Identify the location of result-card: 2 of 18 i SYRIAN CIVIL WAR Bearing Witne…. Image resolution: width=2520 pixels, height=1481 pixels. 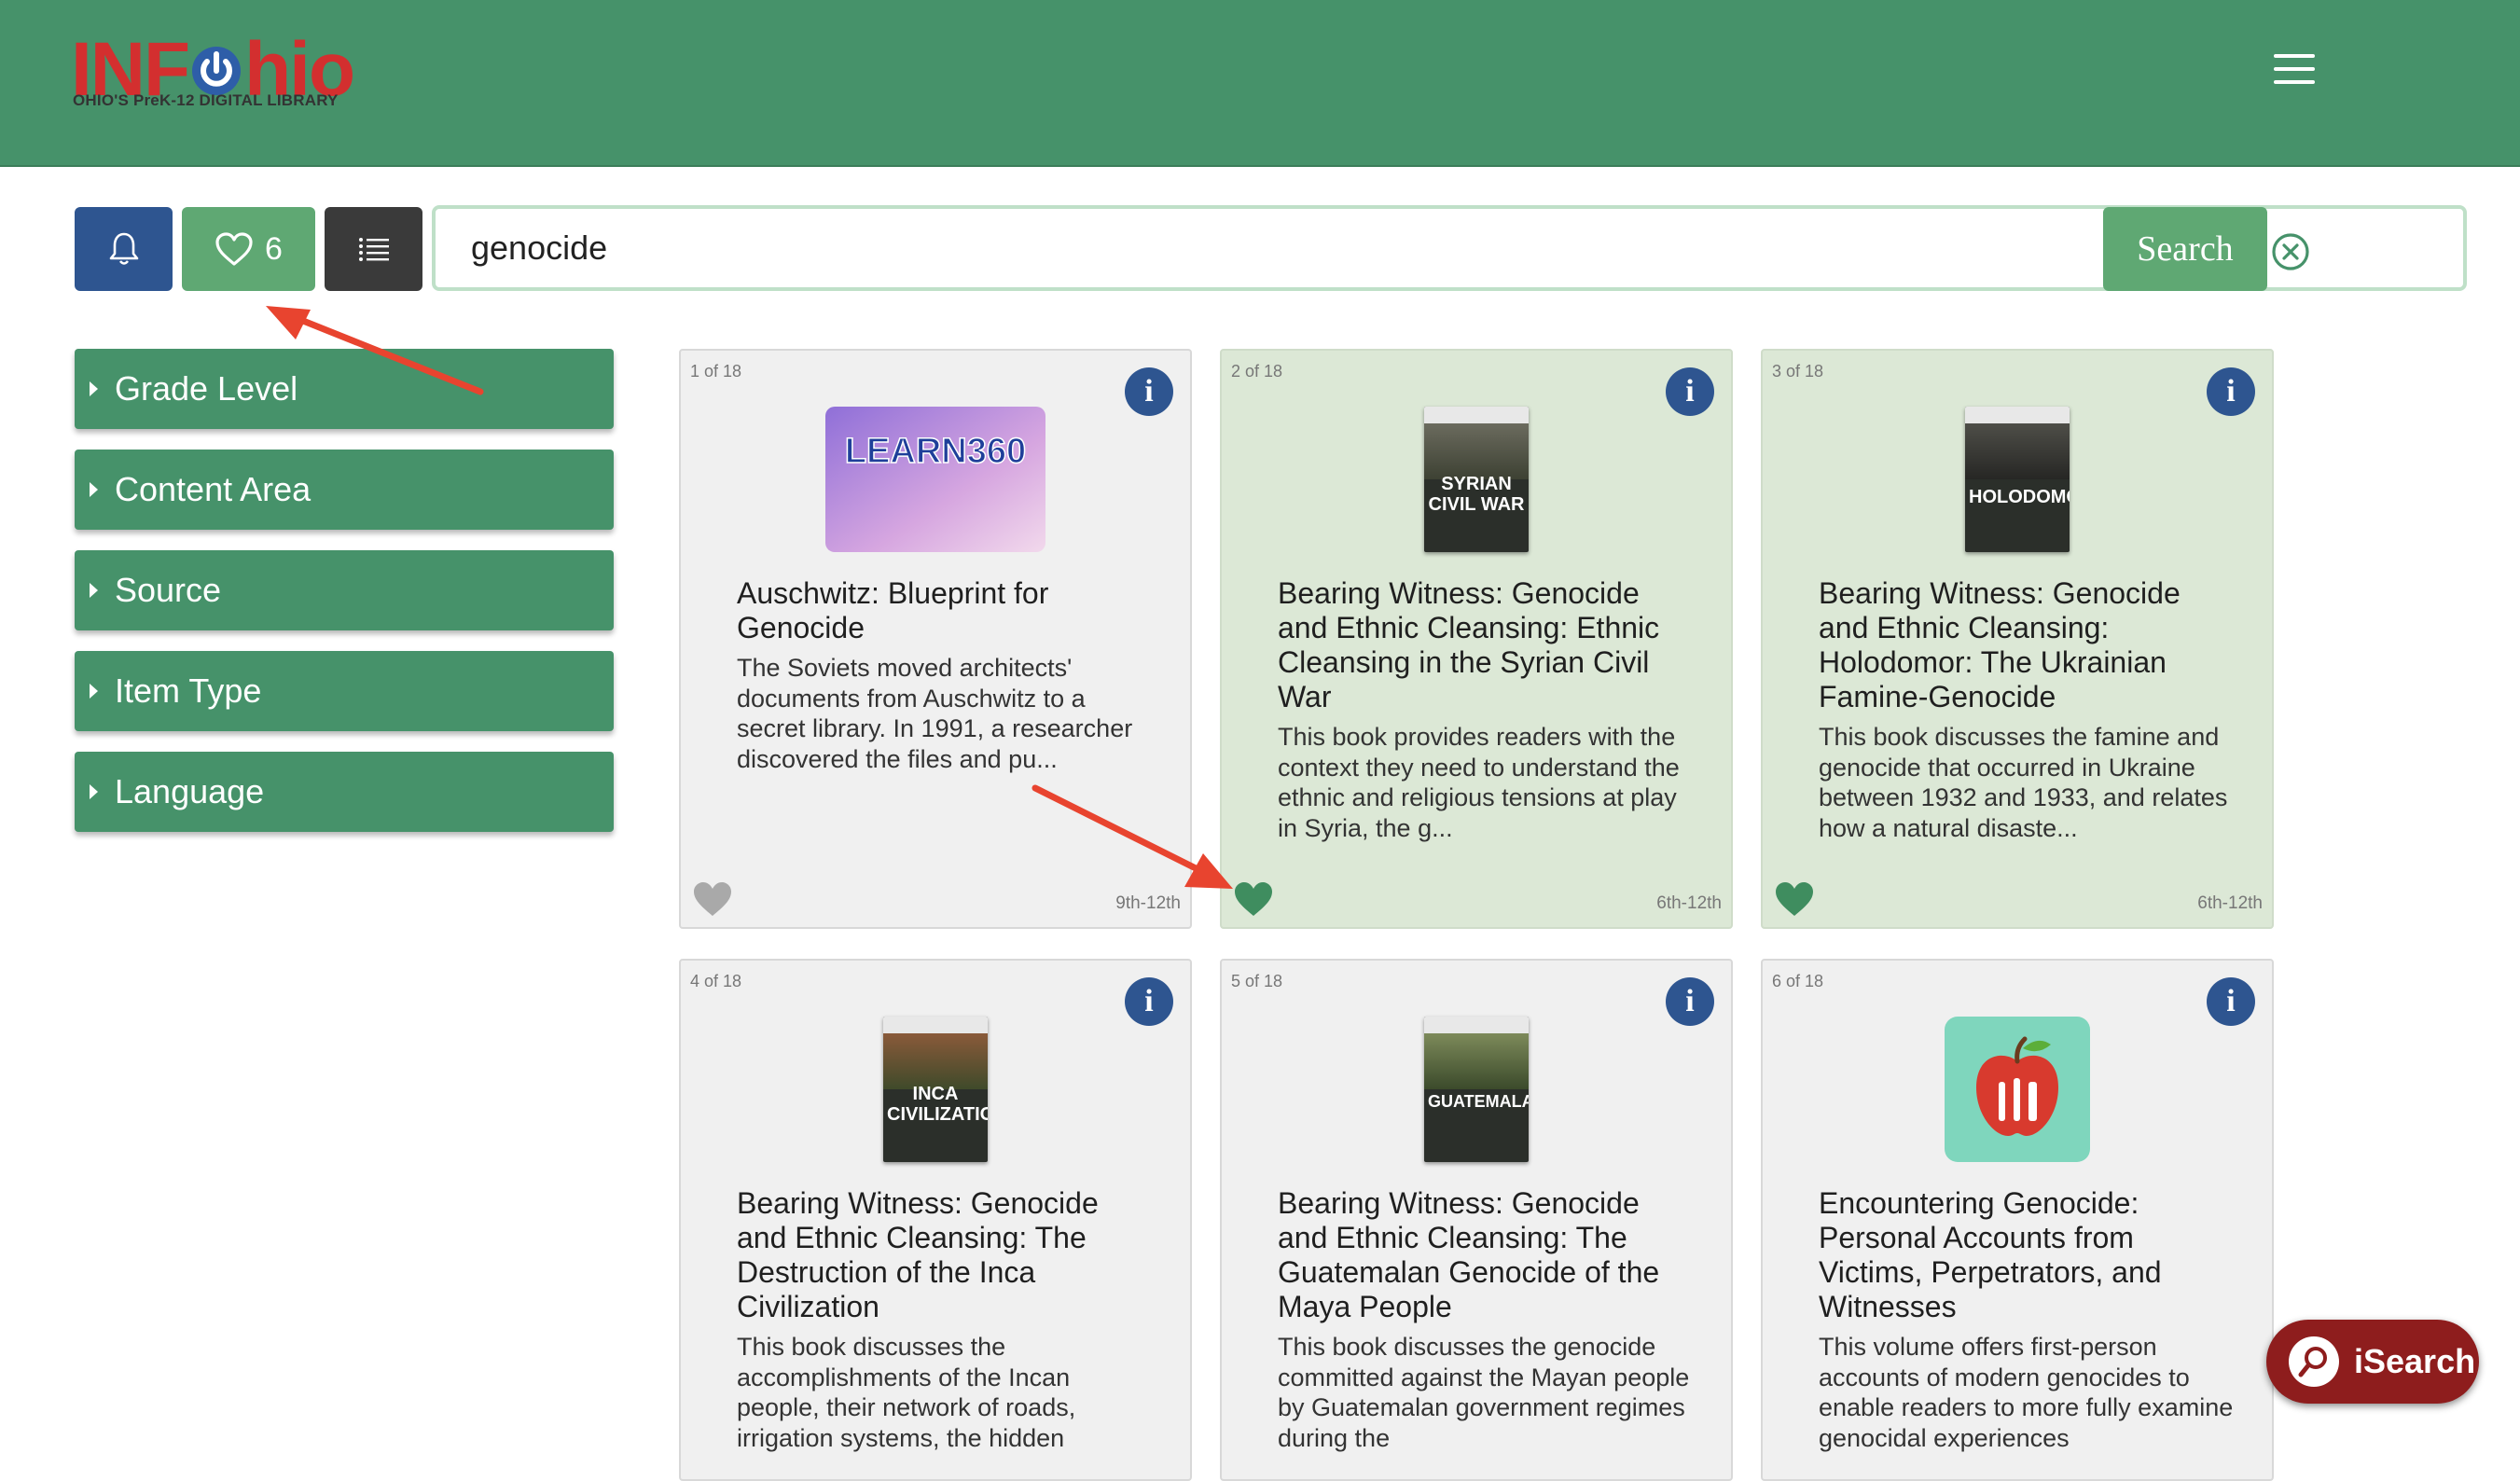
(1476, 639).